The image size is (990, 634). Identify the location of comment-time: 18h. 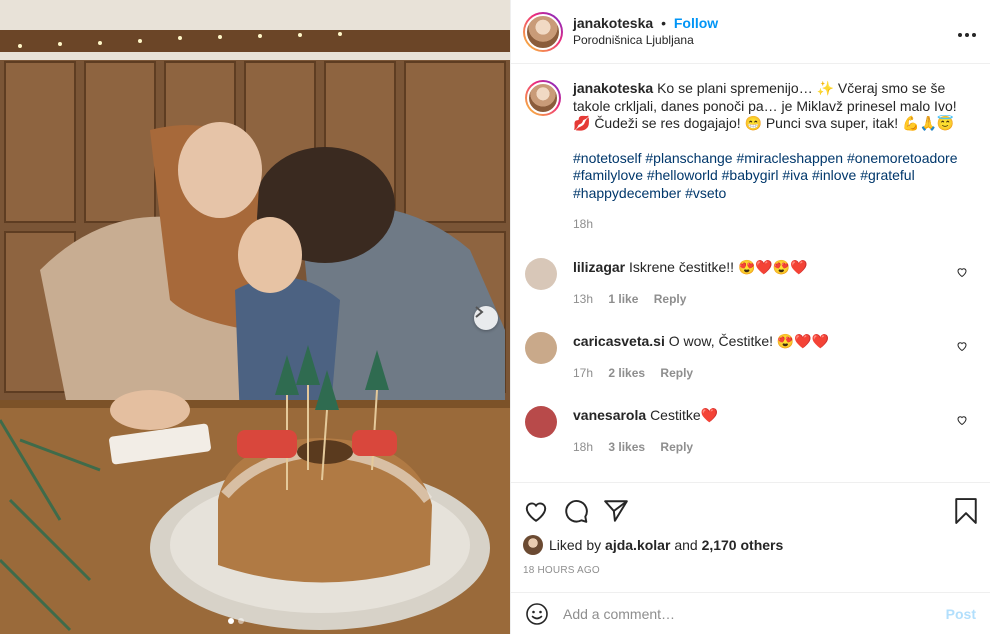
(583, 447).